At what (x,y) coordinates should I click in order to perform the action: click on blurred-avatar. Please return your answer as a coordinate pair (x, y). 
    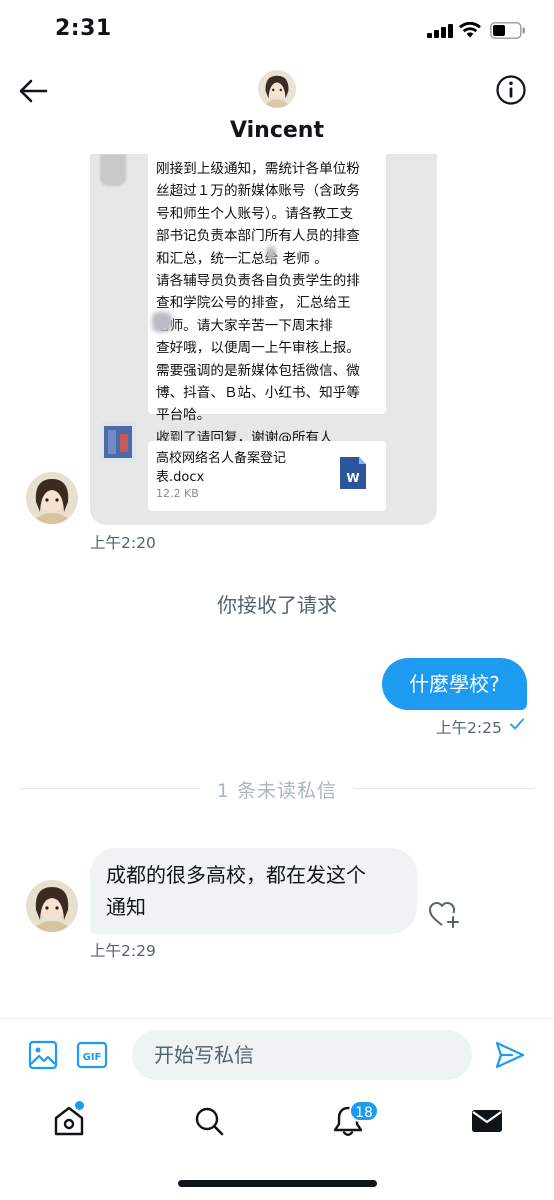
    Looking at the image, I should click on (113, 170).